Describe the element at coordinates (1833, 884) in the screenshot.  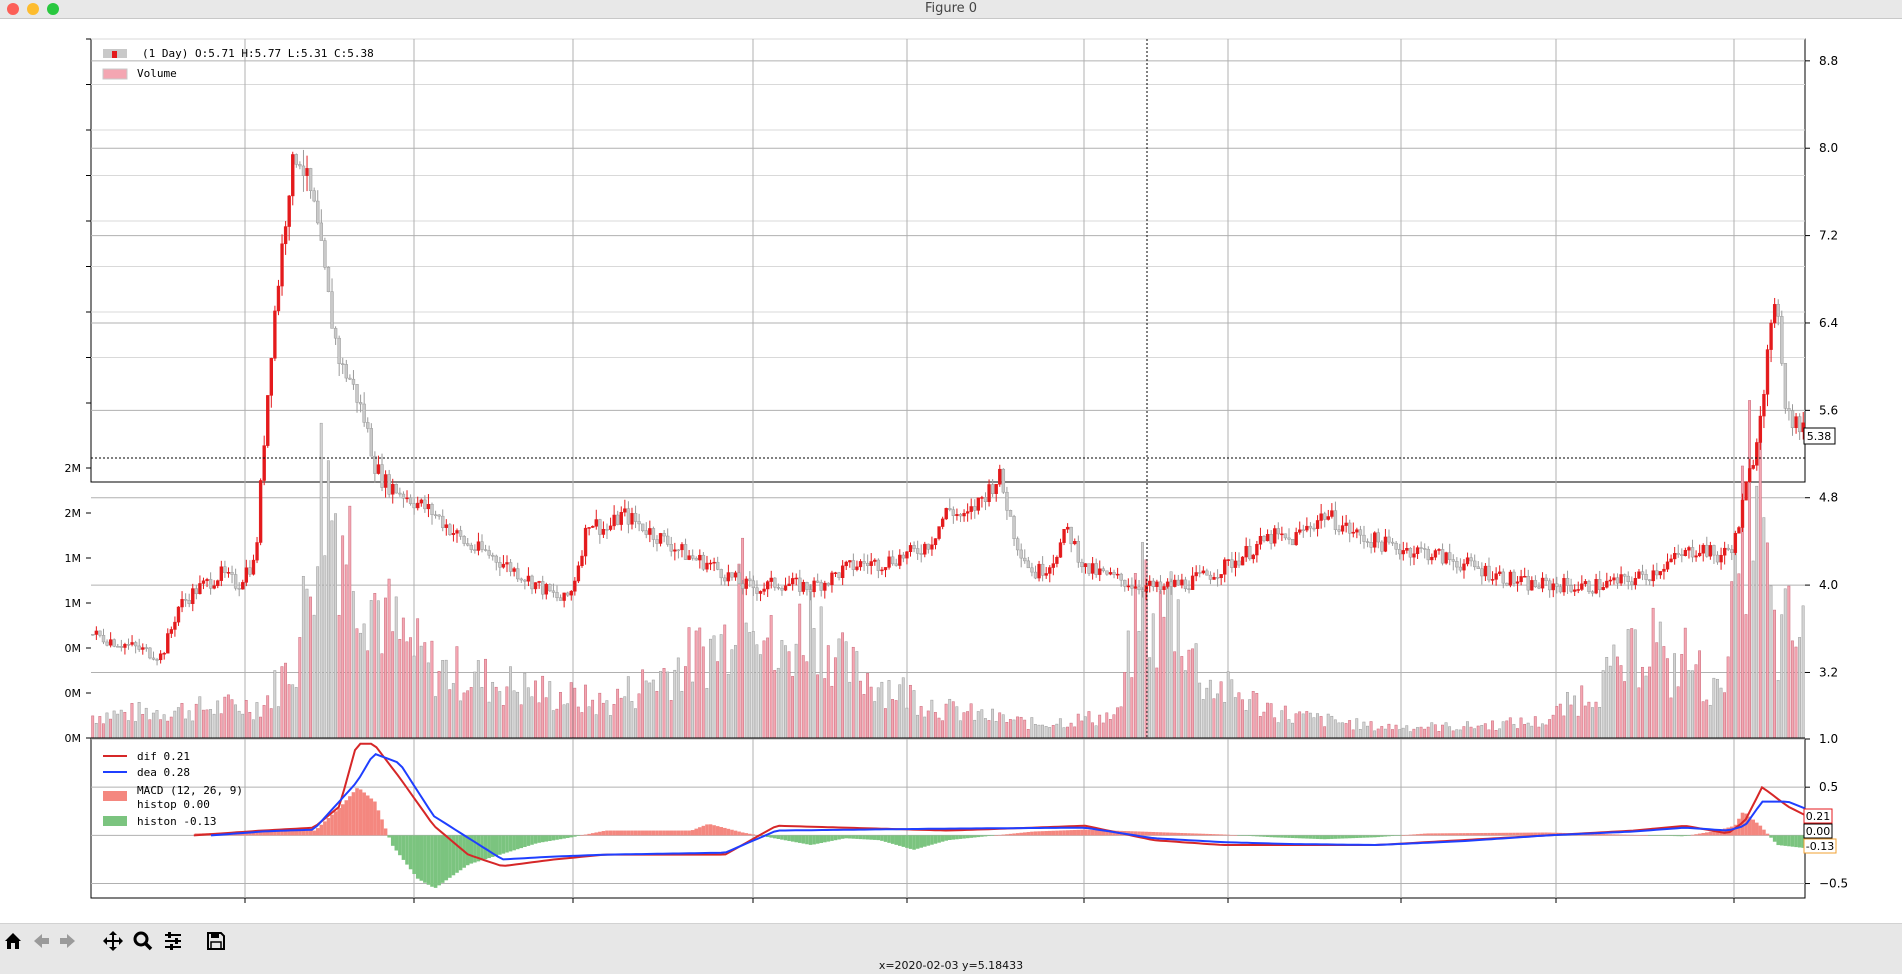
I see `macd-tick-label: −0.5` at that location.